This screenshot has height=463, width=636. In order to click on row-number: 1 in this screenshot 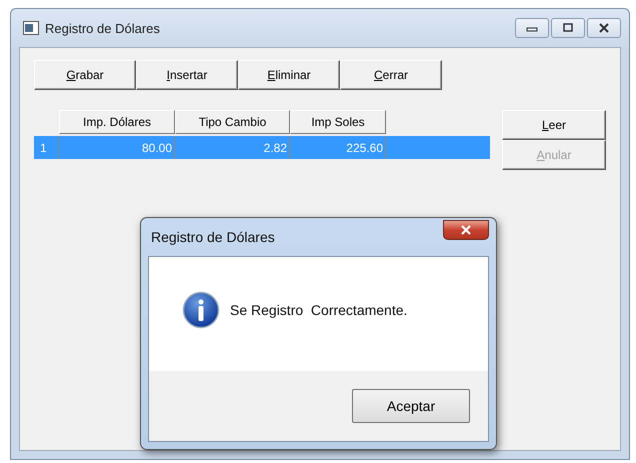, I will do `click(46, 147)`.